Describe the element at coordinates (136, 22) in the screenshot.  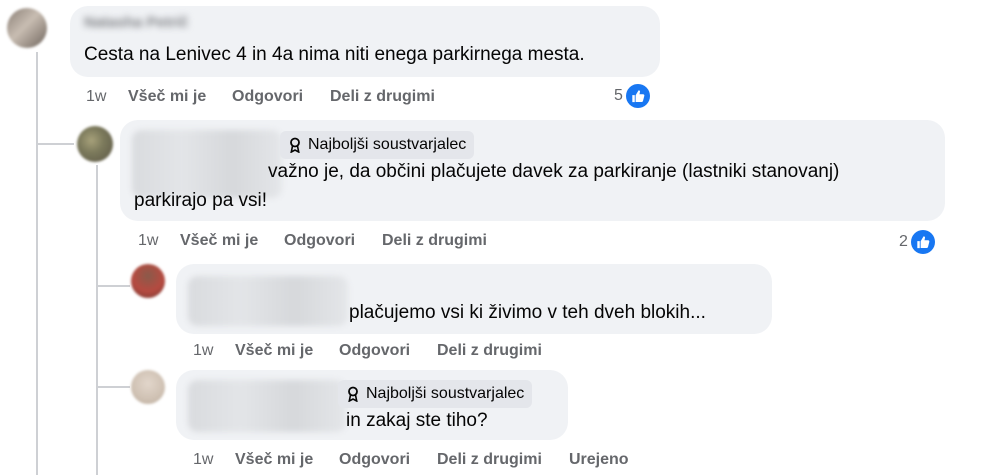
I see `comment-author: Natasha Petrič` at that location.